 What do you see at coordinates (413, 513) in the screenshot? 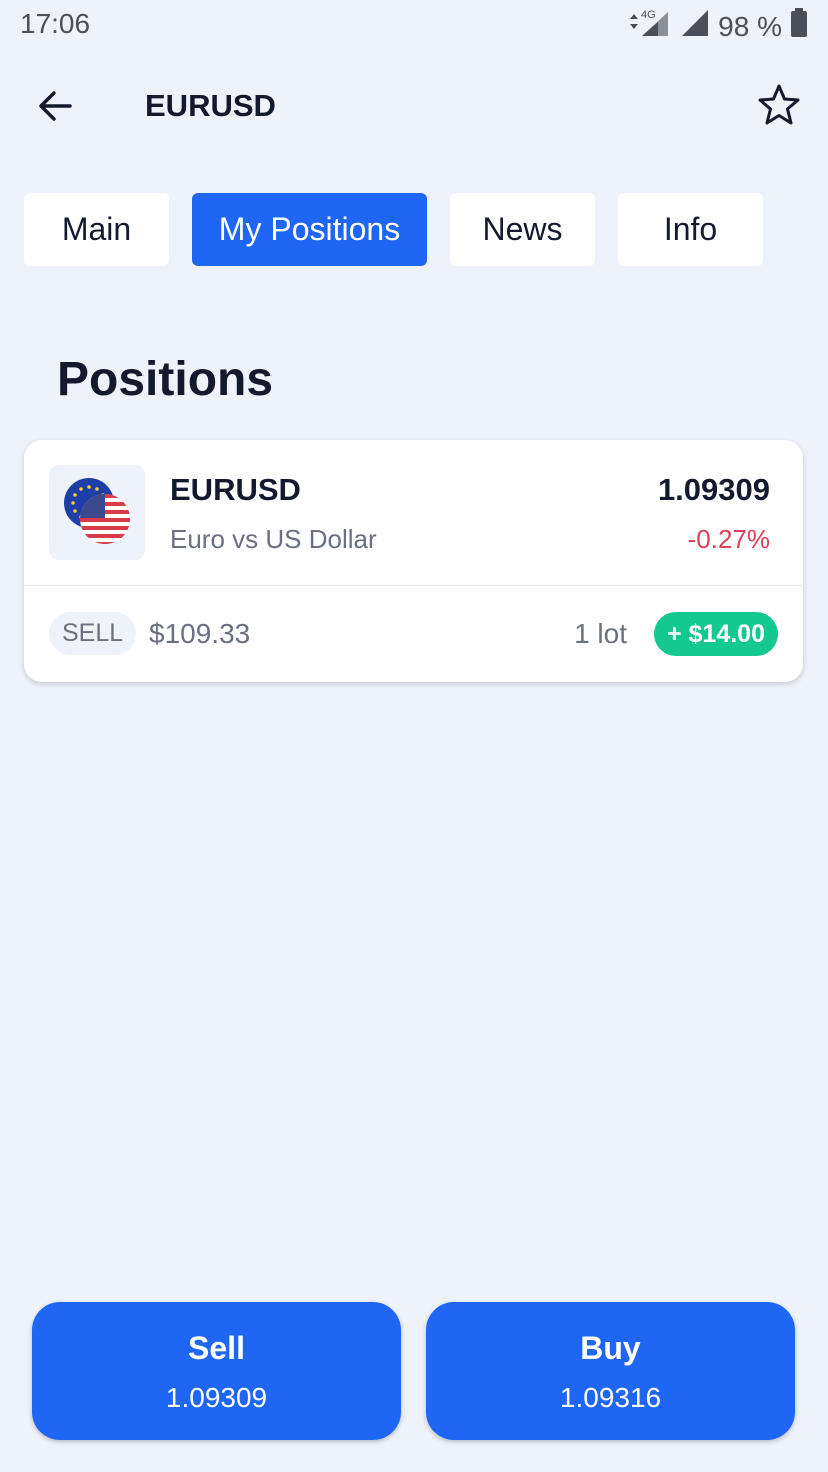
I see `position-instrument-row: EURUSD Euro vs US Dollar 1.09309 -0.27%` at bounding box center [413, 513].